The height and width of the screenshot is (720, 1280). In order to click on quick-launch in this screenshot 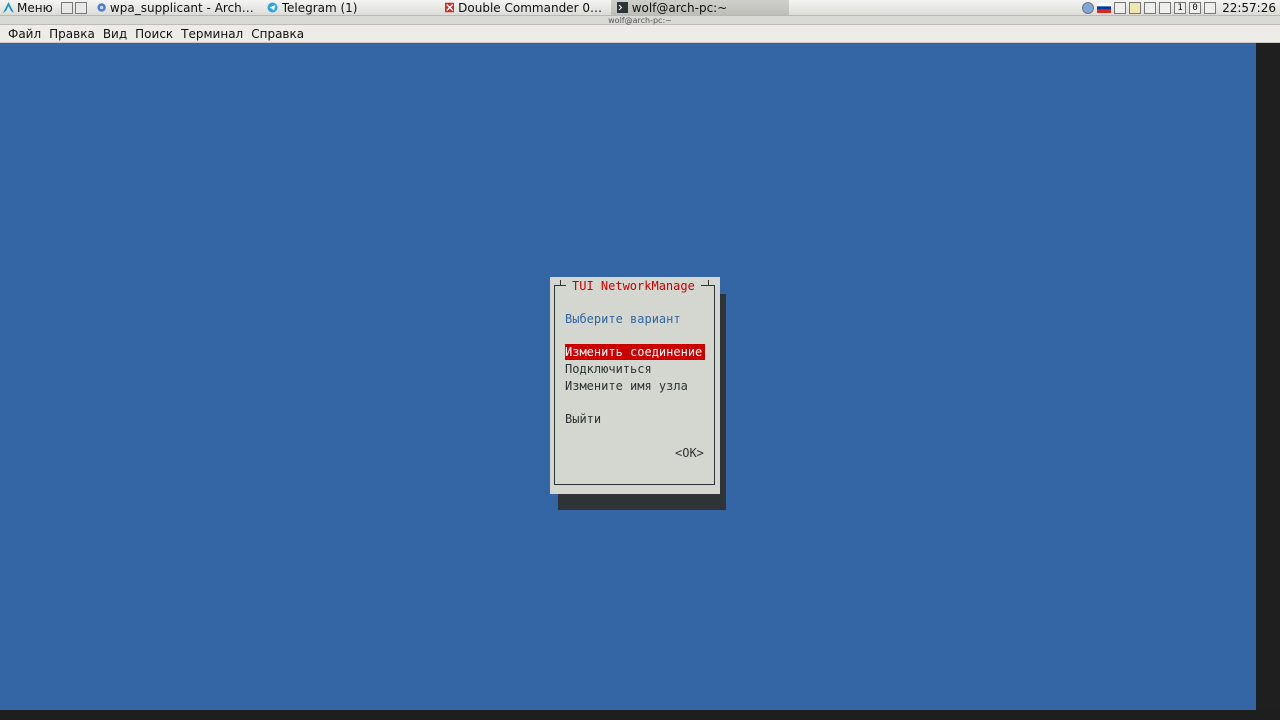, I will do `click(74, 7)`.